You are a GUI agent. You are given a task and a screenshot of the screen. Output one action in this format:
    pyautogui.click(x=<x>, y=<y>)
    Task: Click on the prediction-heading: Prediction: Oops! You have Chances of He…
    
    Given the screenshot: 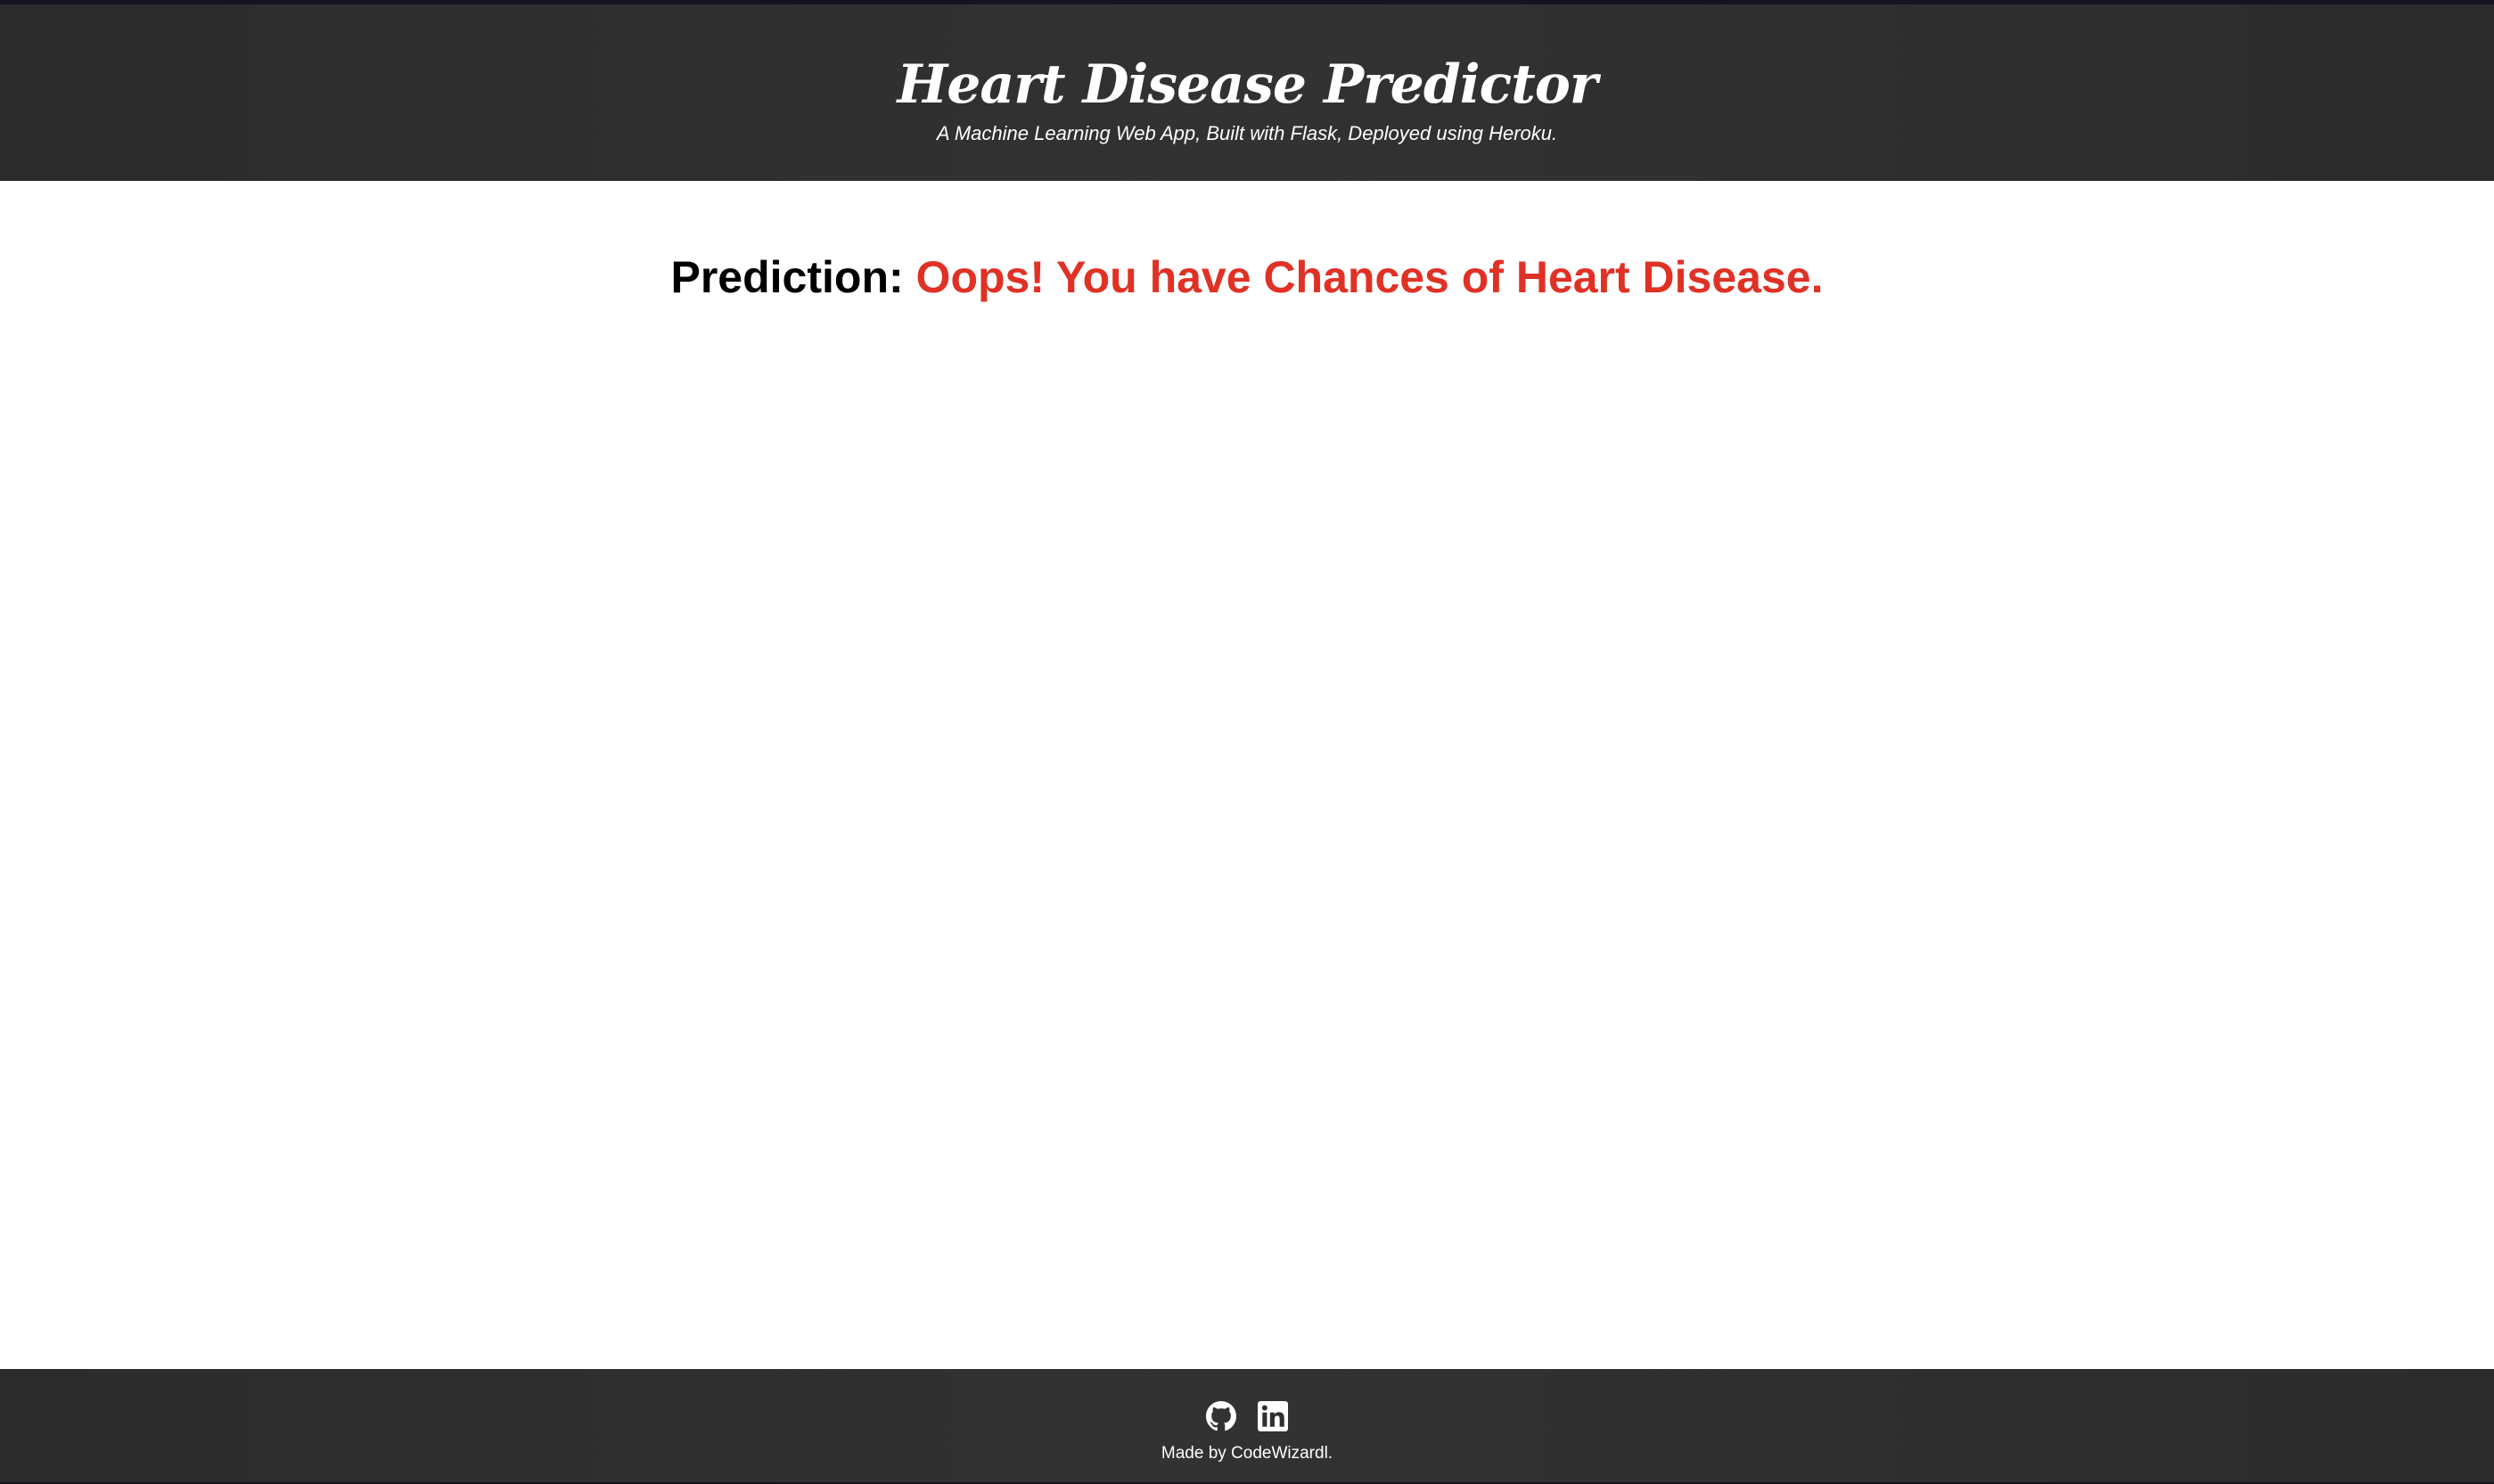 What is the action you would take?
    pyautogui.click(x=1247, y=277)
    